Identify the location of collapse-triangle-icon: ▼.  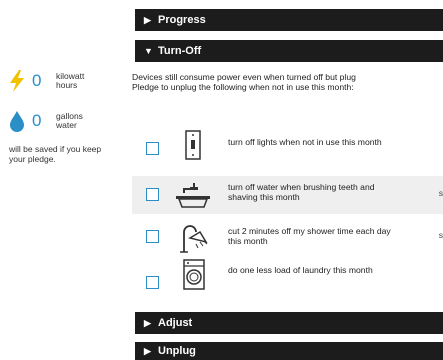
(148, 51).